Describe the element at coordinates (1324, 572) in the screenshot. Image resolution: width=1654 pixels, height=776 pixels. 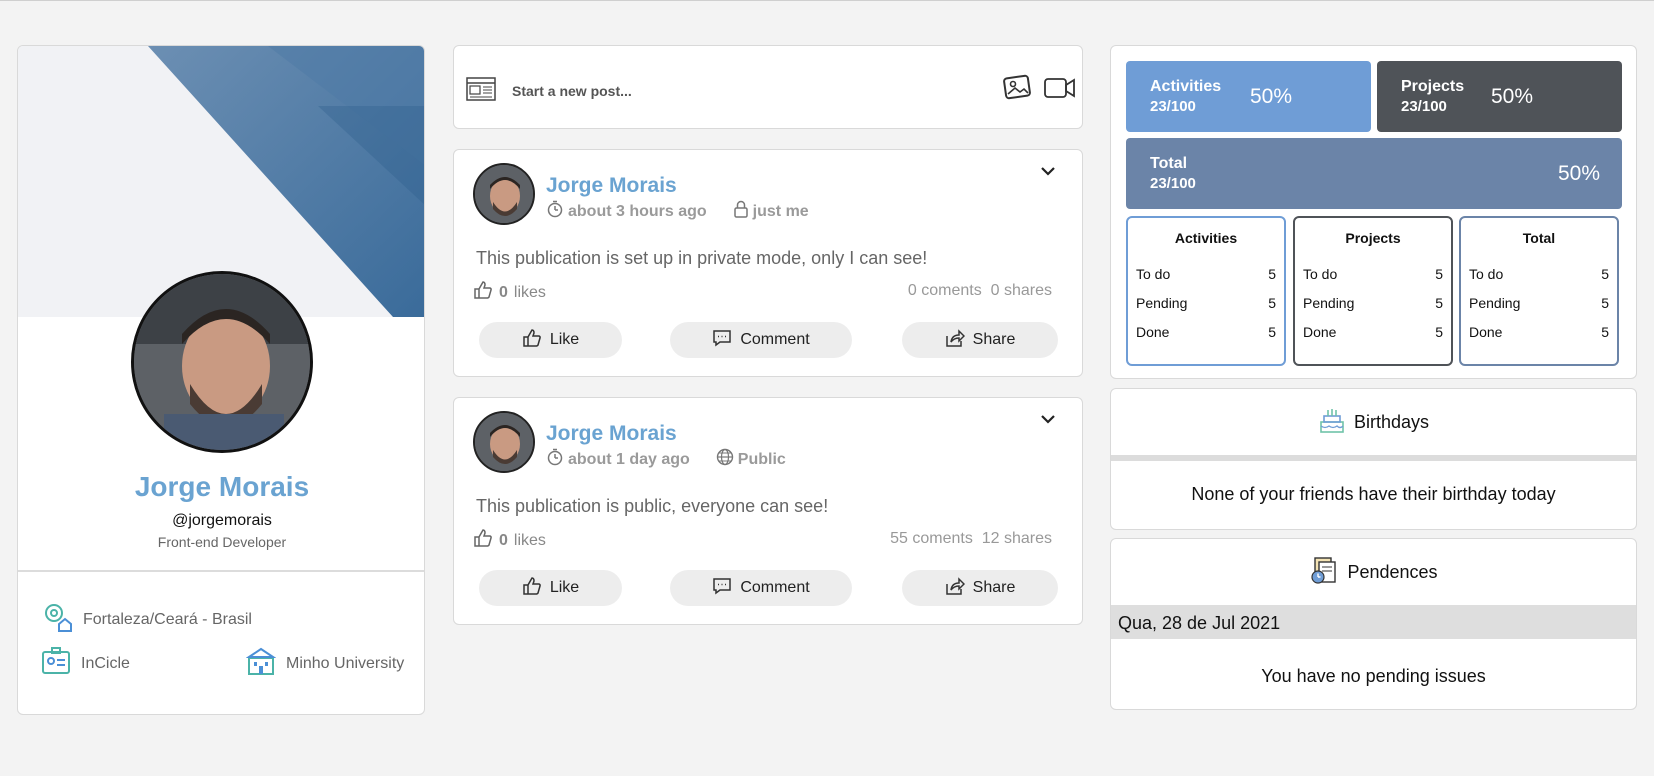
I see `documents-clock-icon` at that location.